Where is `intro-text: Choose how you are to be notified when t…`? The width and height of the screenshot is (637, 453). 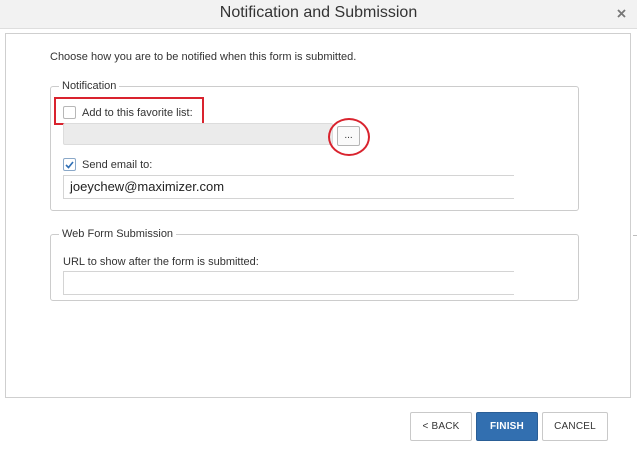
intro-text: Choose how you are to be notified when t… is located at coordinates (203, 57).